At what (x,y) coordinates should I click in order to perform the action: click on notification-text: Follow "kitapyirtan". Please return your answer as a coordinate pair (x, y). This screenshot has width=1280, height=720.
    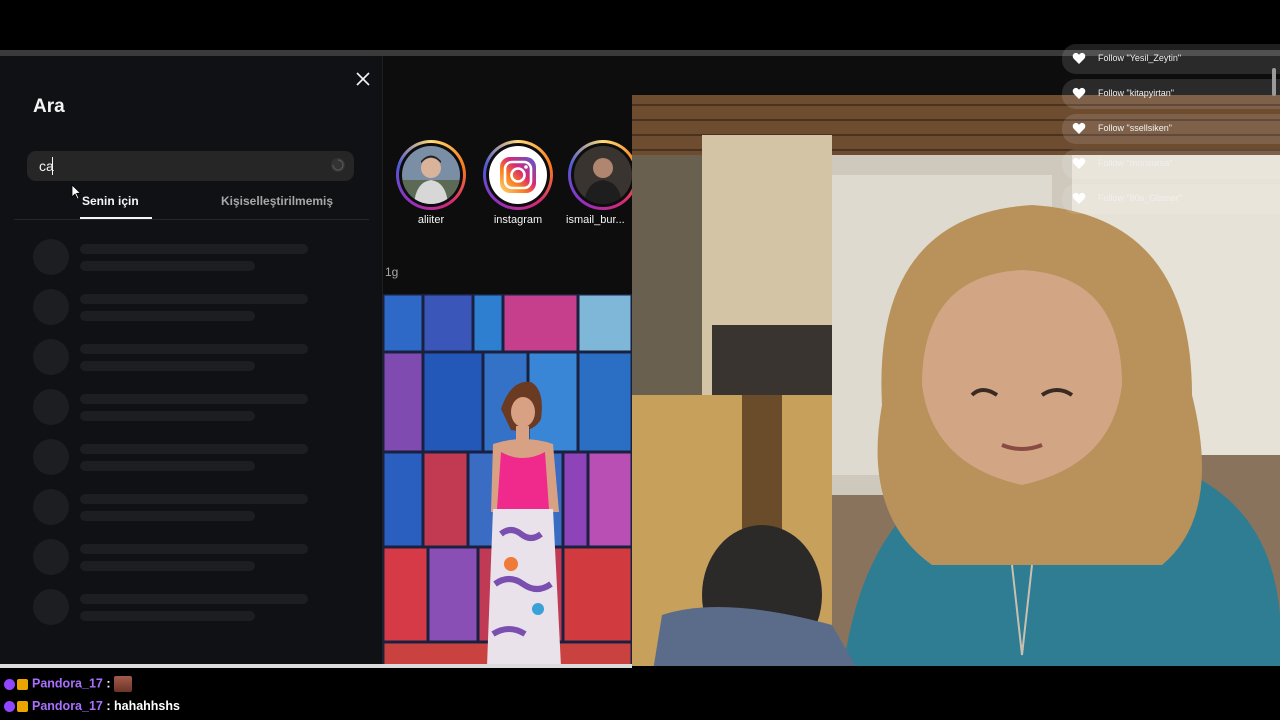
    Looking at the image, I should click on (1136, 93).